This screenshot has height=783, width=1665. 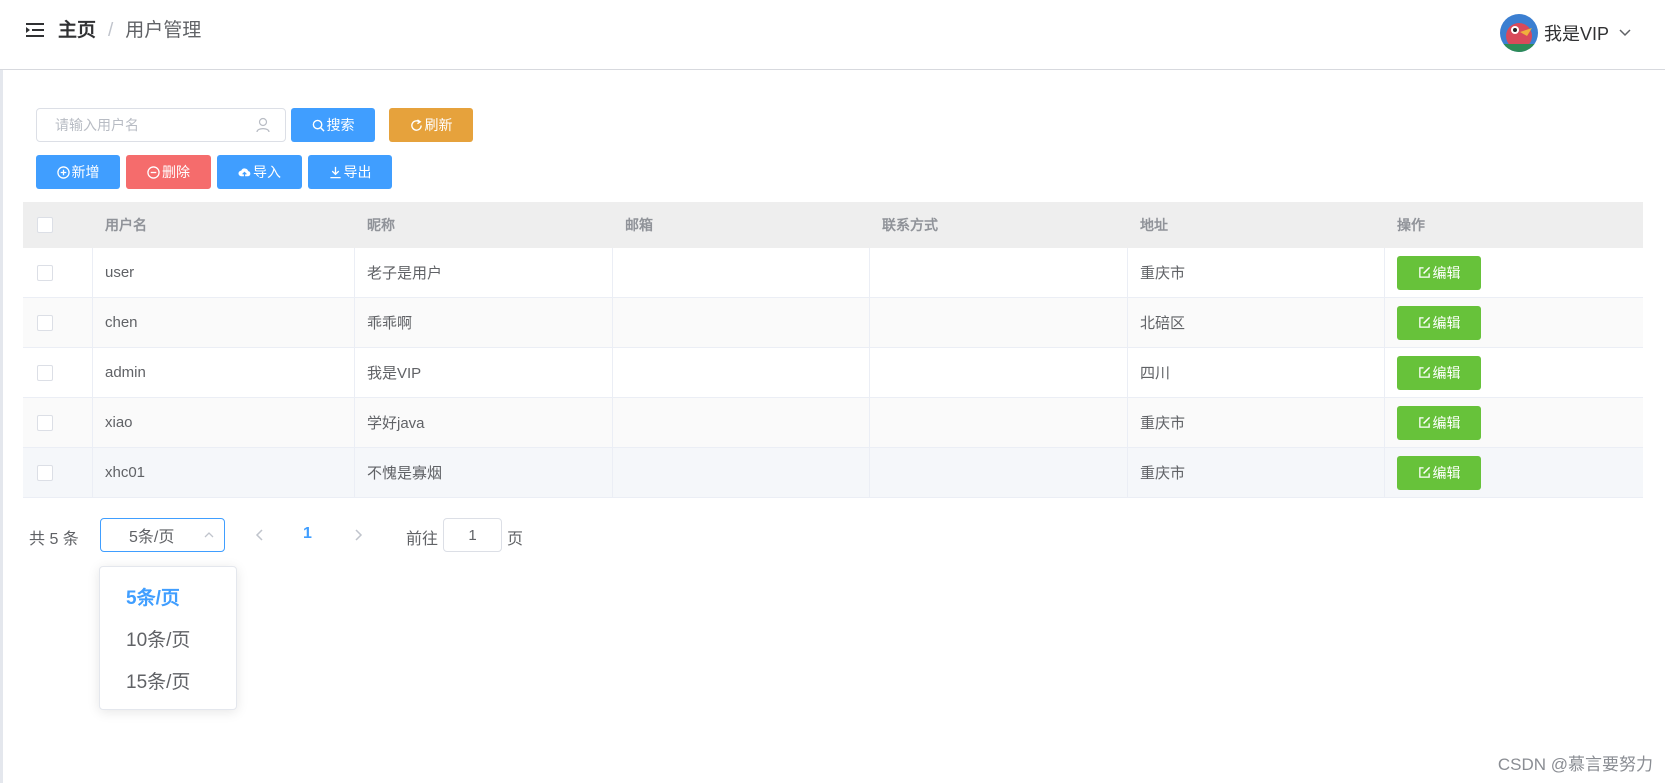 What do you see at coordinates (1256, 225) in the screenshot?
I see `column-header-address: 地址` at bounding box center [1256, 225].